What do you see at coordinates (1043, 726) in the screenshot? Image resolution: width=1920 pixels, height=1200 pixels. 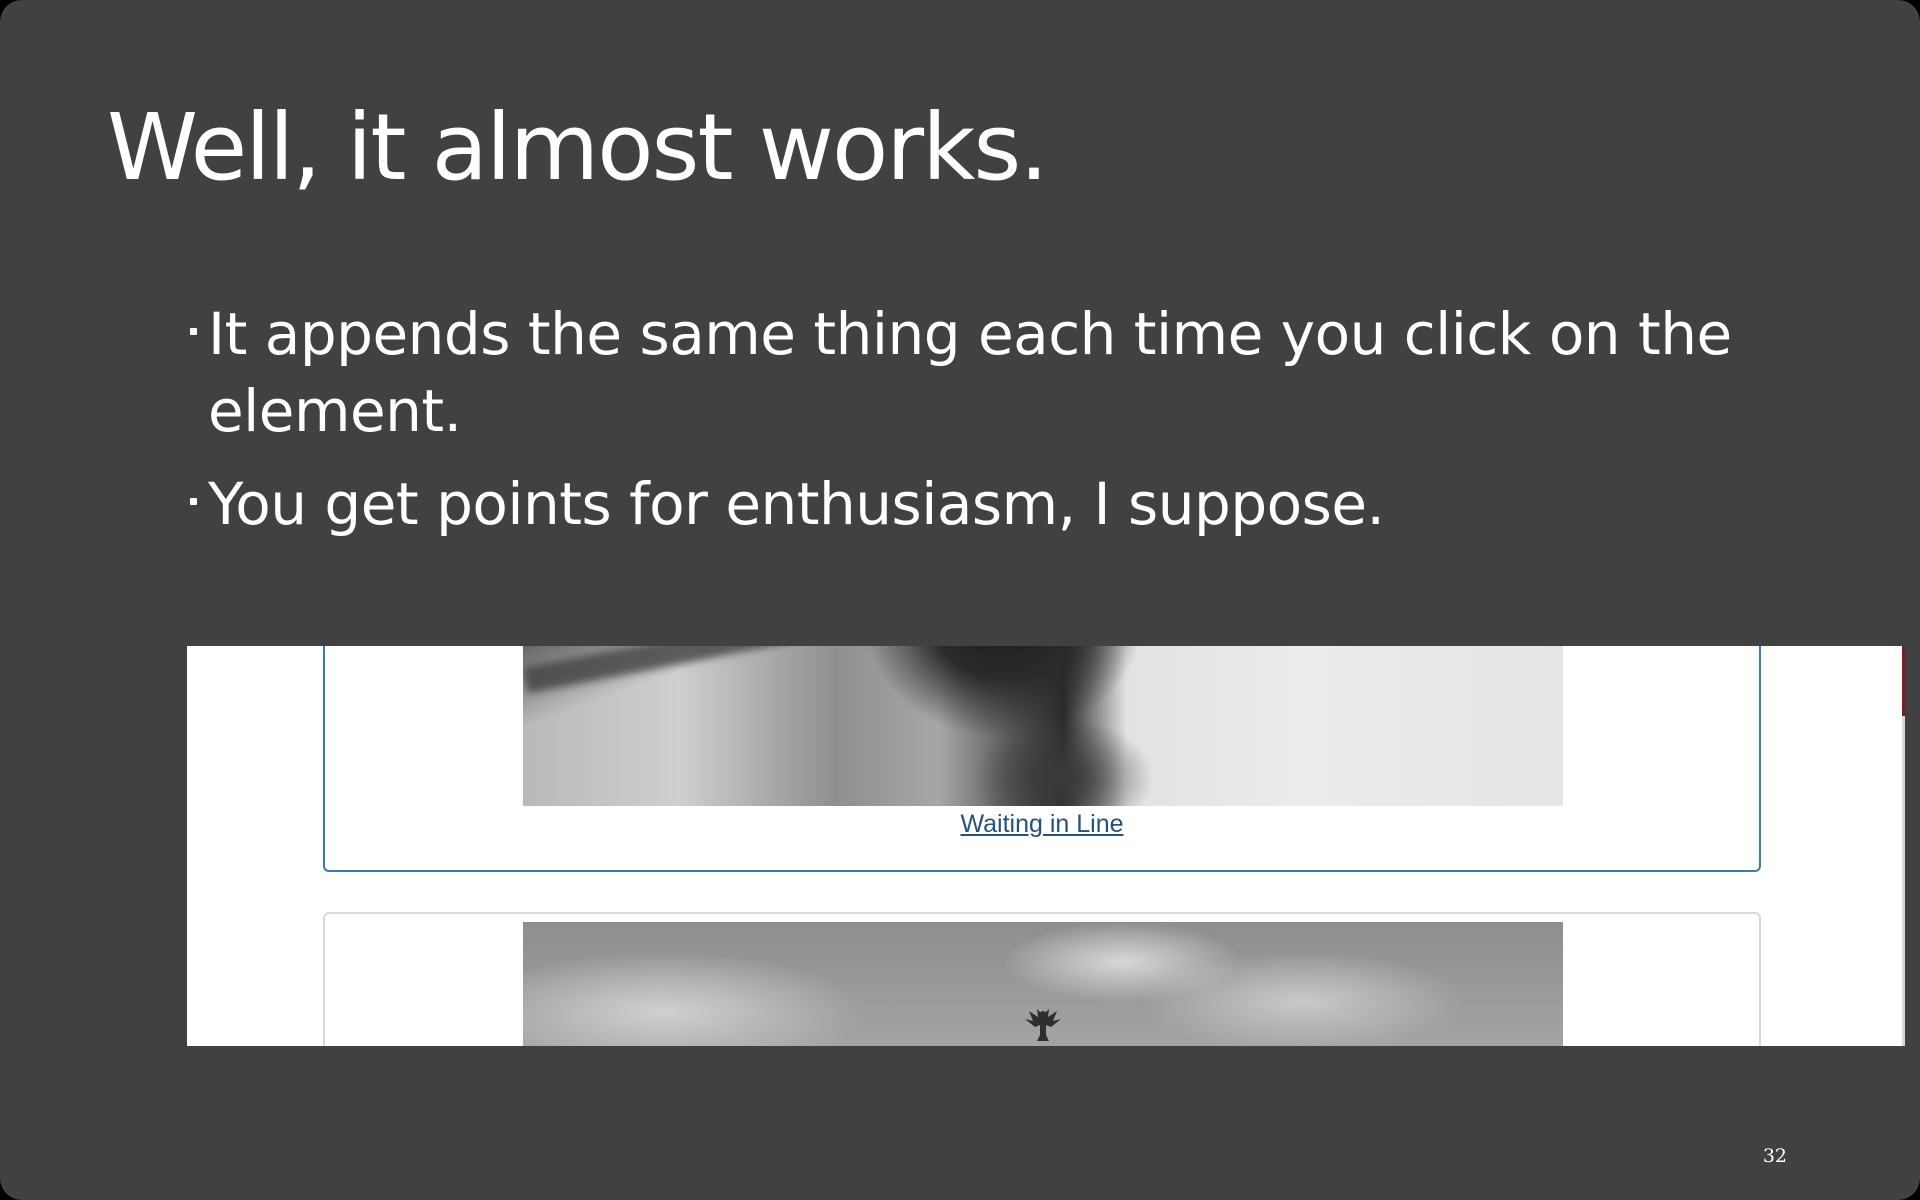 I see `portrait-photo` at bounding box center [1043, 726].